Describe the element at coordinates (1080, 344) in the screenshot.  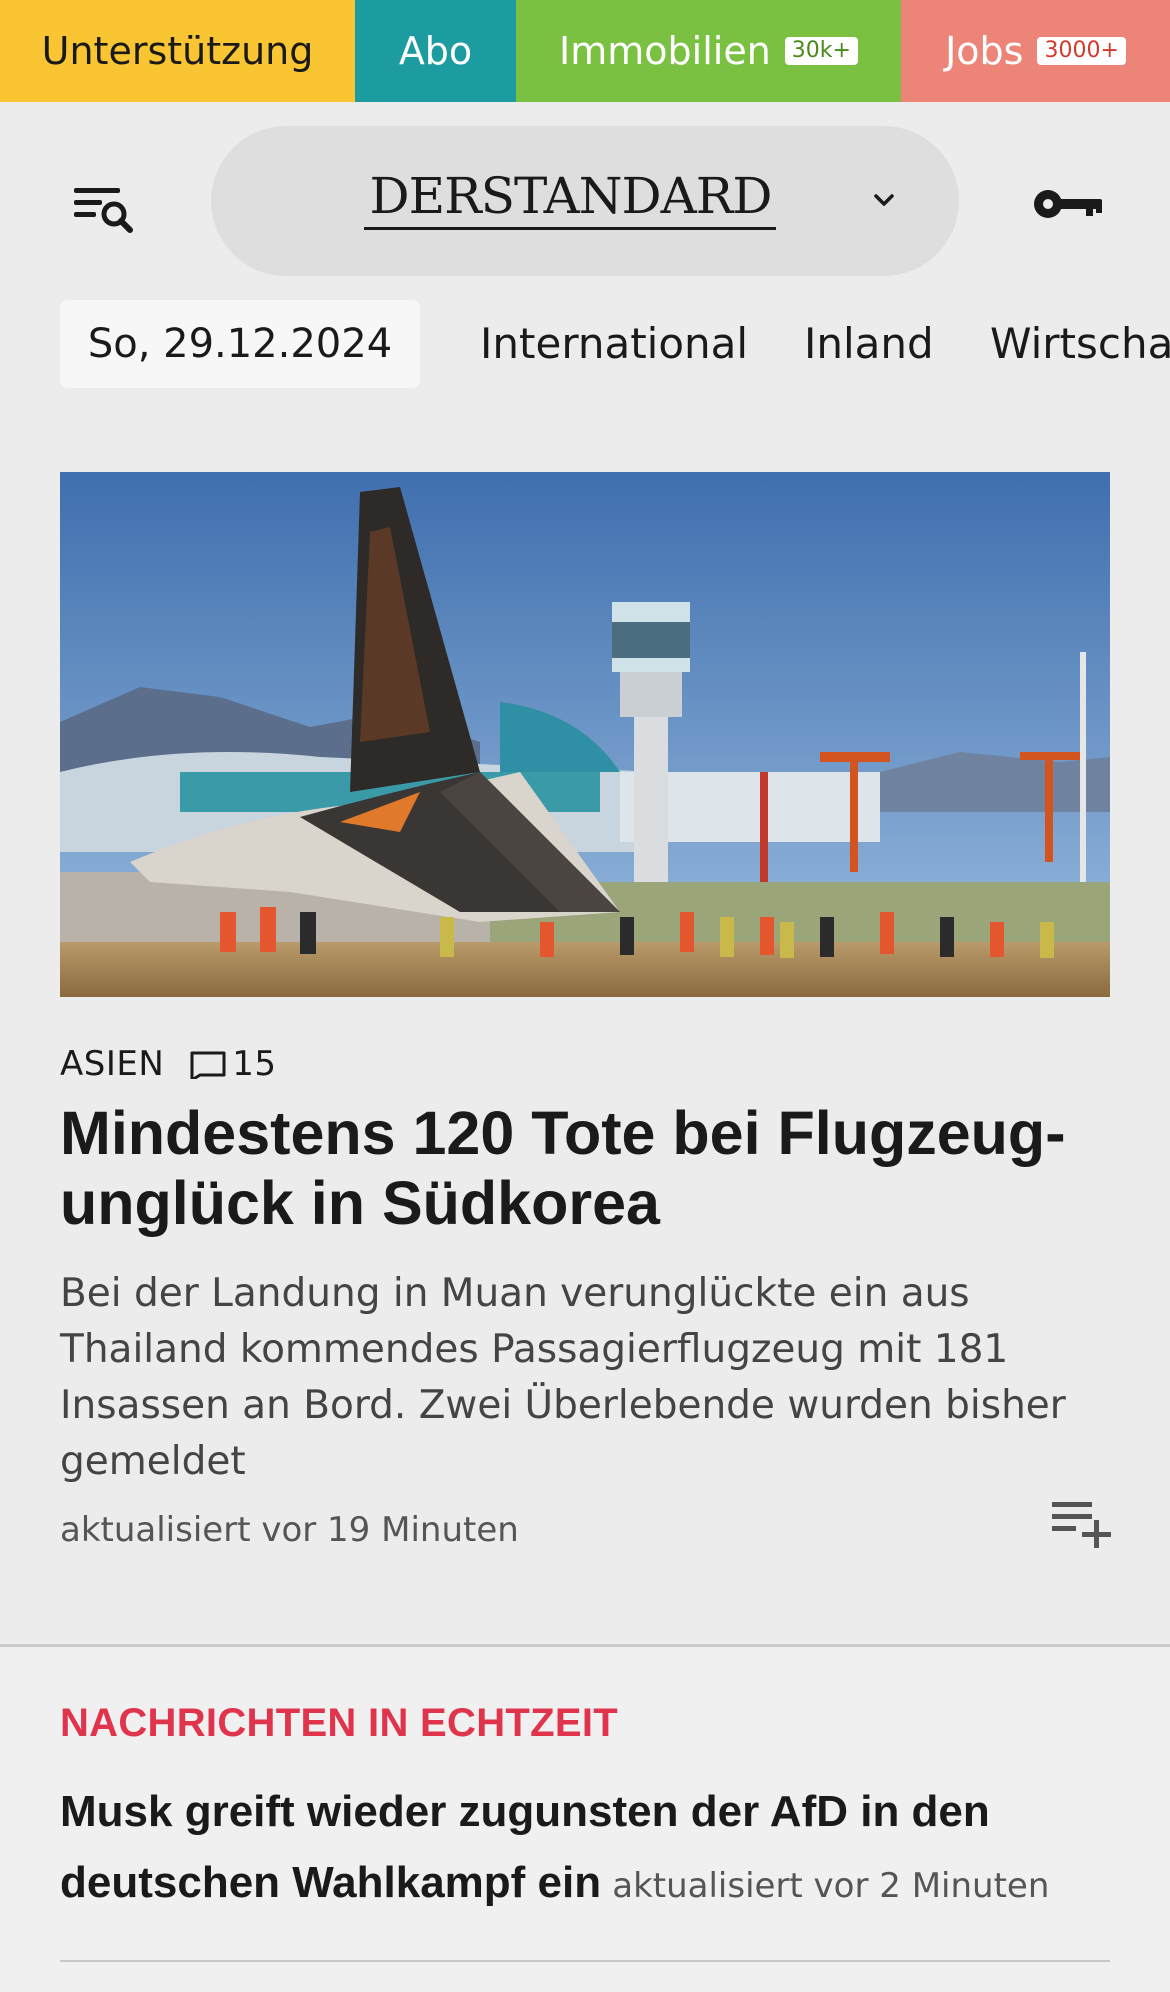
I see `nav-link-wirtschaft: Wirtschaft` at that location.